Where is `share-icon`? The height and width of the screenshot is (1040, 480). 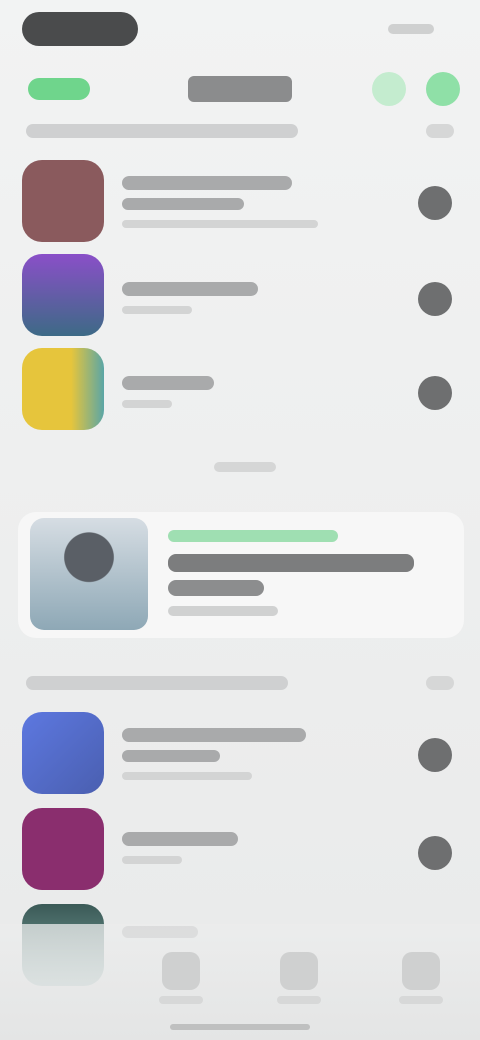 share-icon is located at coordinates (389, 89).